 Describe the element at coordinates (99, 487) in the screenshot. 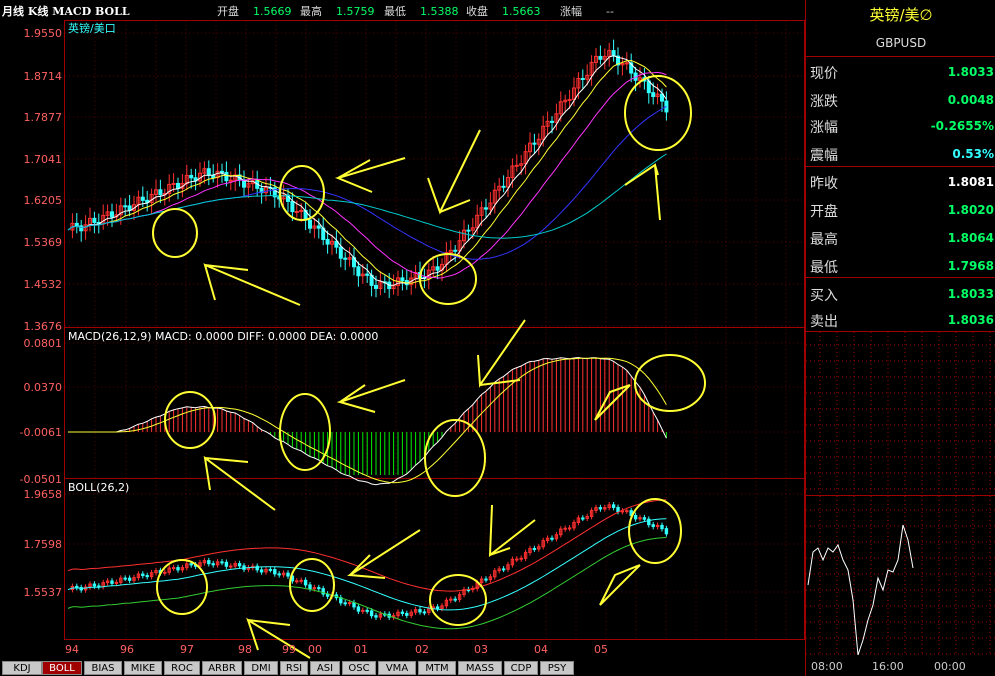

I see `boll-panel-title: BOLL(26,2)` at that location.